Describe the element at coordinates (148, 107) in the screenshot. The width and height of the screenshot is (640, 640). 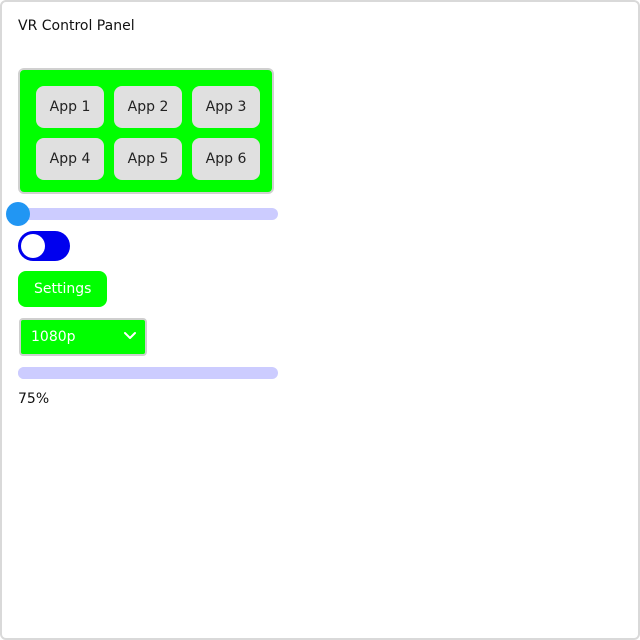
I see `app-tile-2: App 2` at that location.